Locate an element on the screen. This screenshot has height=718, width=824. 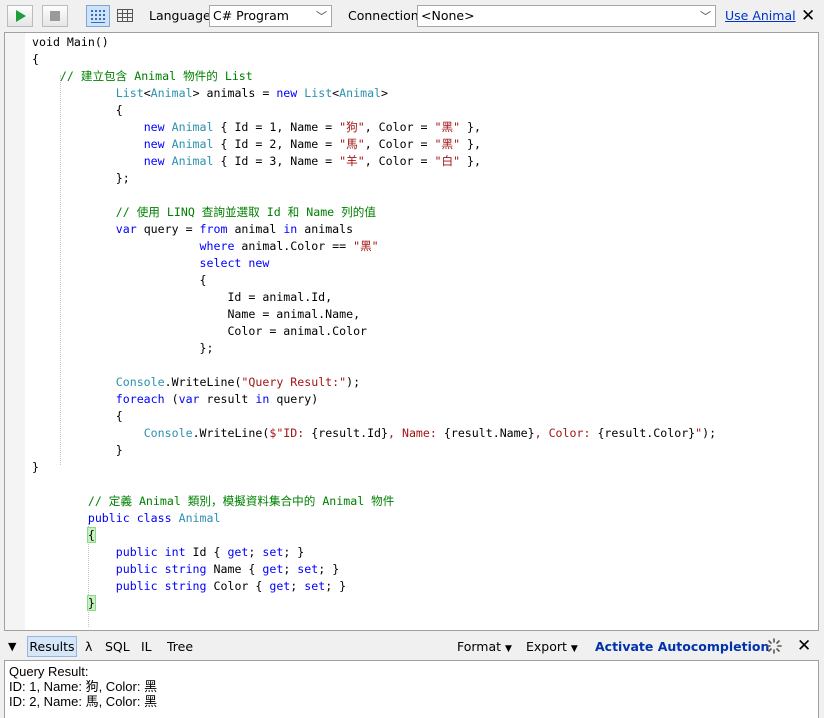
chevron-down-icon: ﹀ is located at coordinates (705, 16).